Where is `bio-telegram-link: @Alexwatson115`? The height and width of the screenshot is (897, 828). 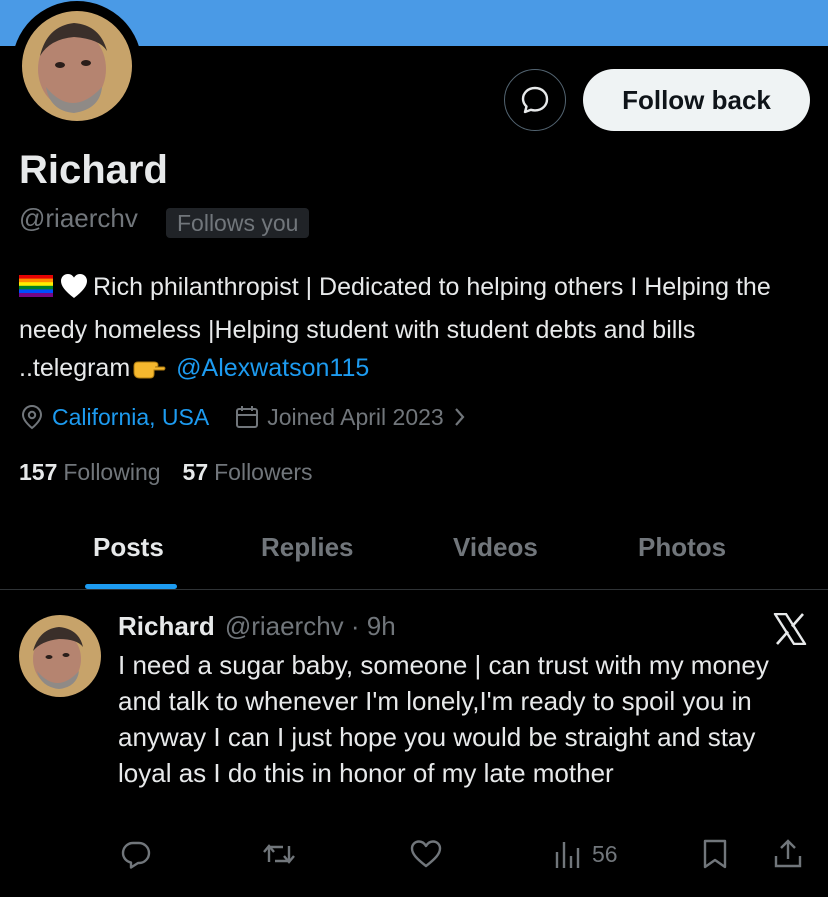
bio-telegram-link: @Alexwatson115 is located at coordinates (272, 368).